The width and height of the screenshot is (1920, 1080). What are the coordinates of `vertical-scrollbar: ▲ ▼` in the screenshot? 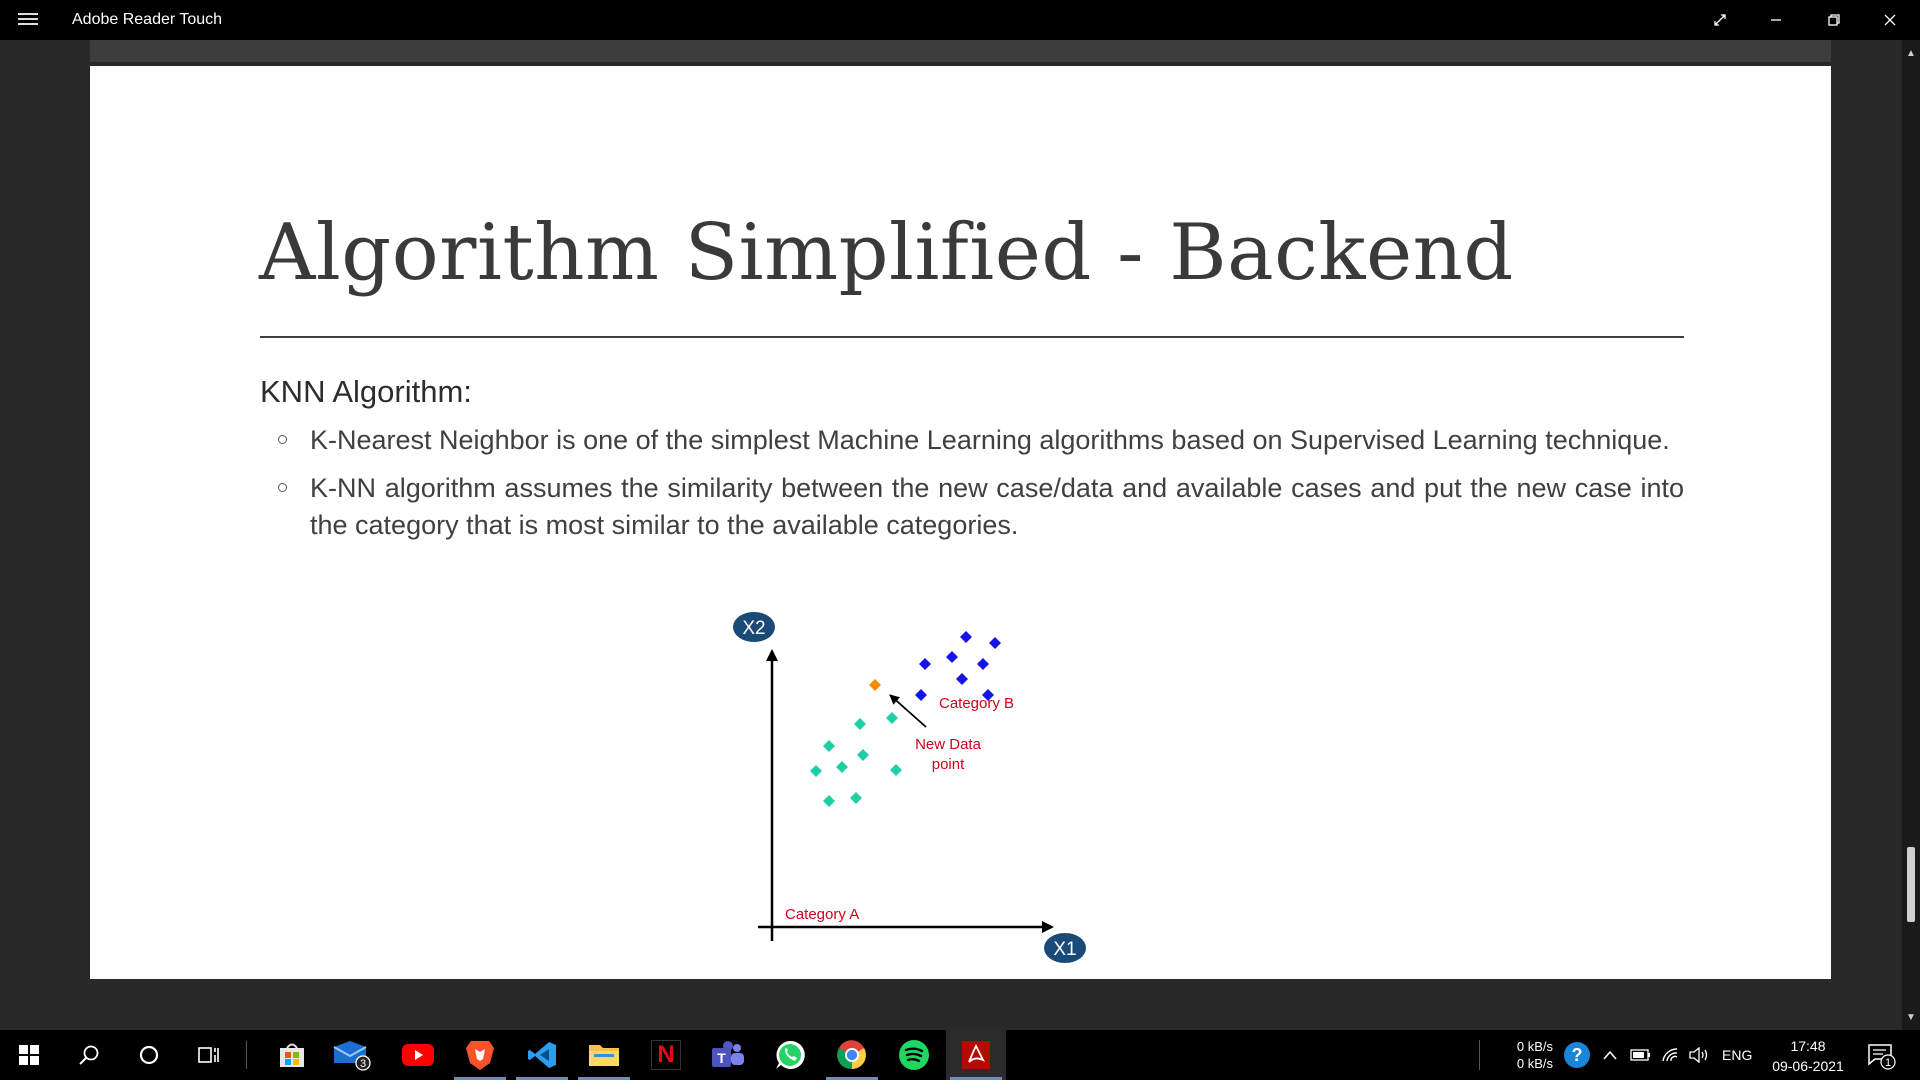 It's located at (1911, 535).